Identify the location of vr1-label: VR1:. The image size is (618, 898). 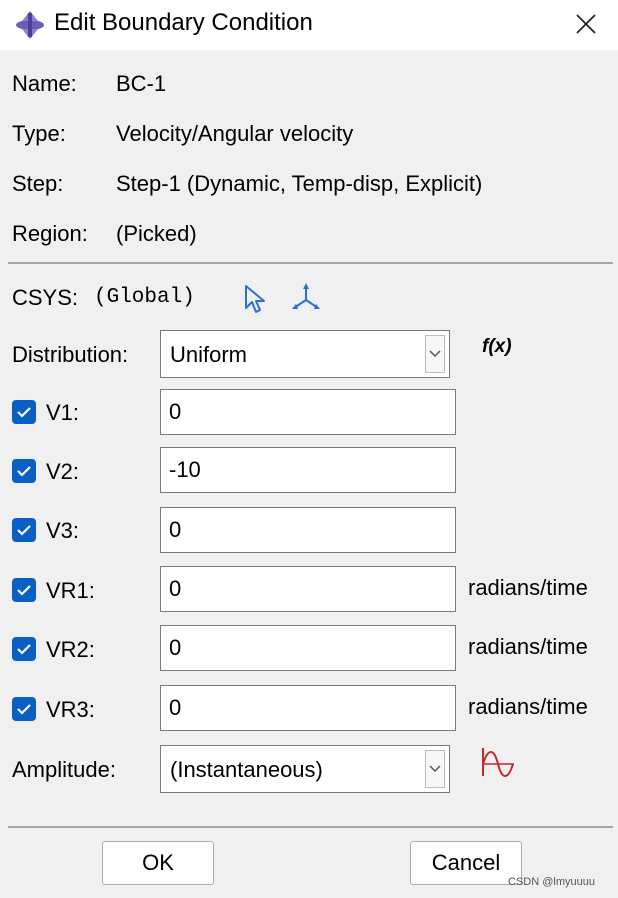
(70, 590).